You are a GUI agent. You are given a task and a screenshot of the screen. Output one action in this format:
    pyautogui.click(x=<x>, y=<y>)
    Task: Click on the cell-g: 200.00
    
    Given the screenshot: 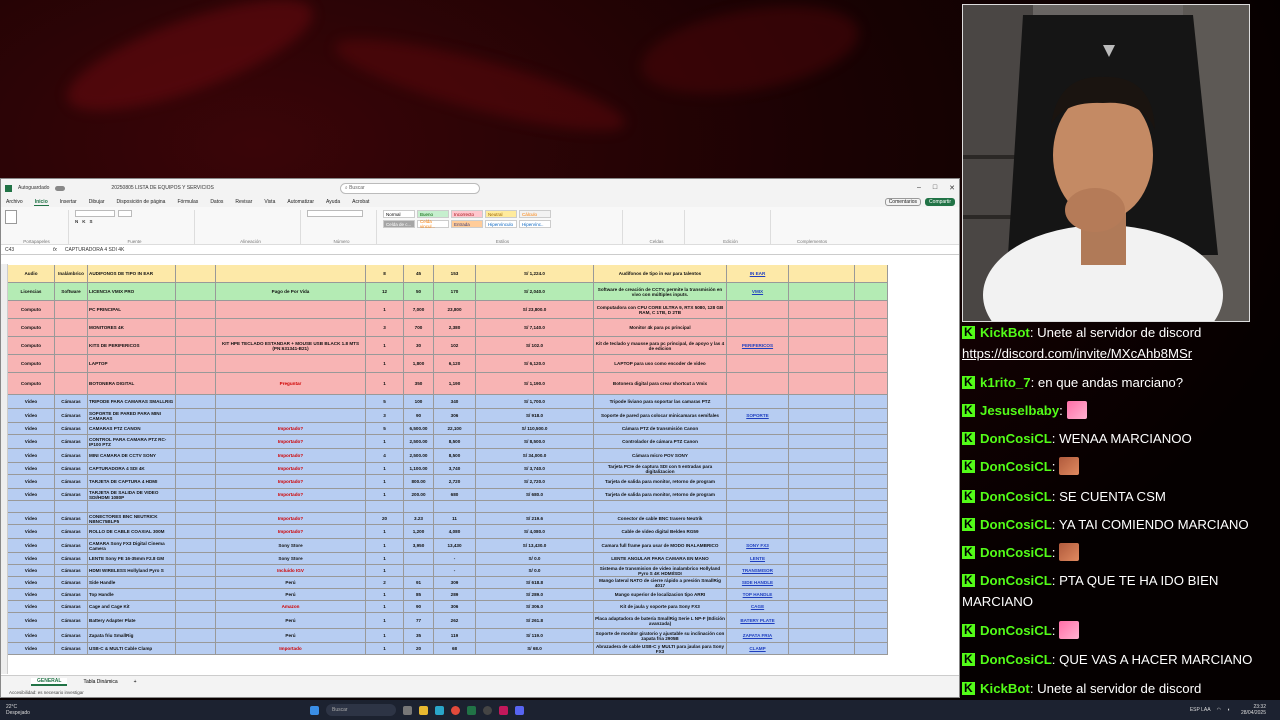 What is the action you would take?
    pyautogui.click(x=419, y=495)
    